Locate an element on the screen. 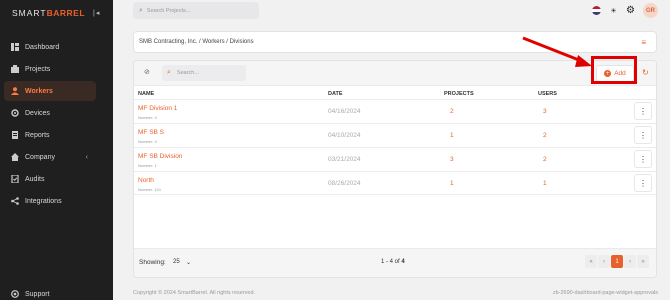 Image resolution: width=670 pixels, height=300 pixels. sidebar-item-label: Projects is located at coordinates (38, 69).